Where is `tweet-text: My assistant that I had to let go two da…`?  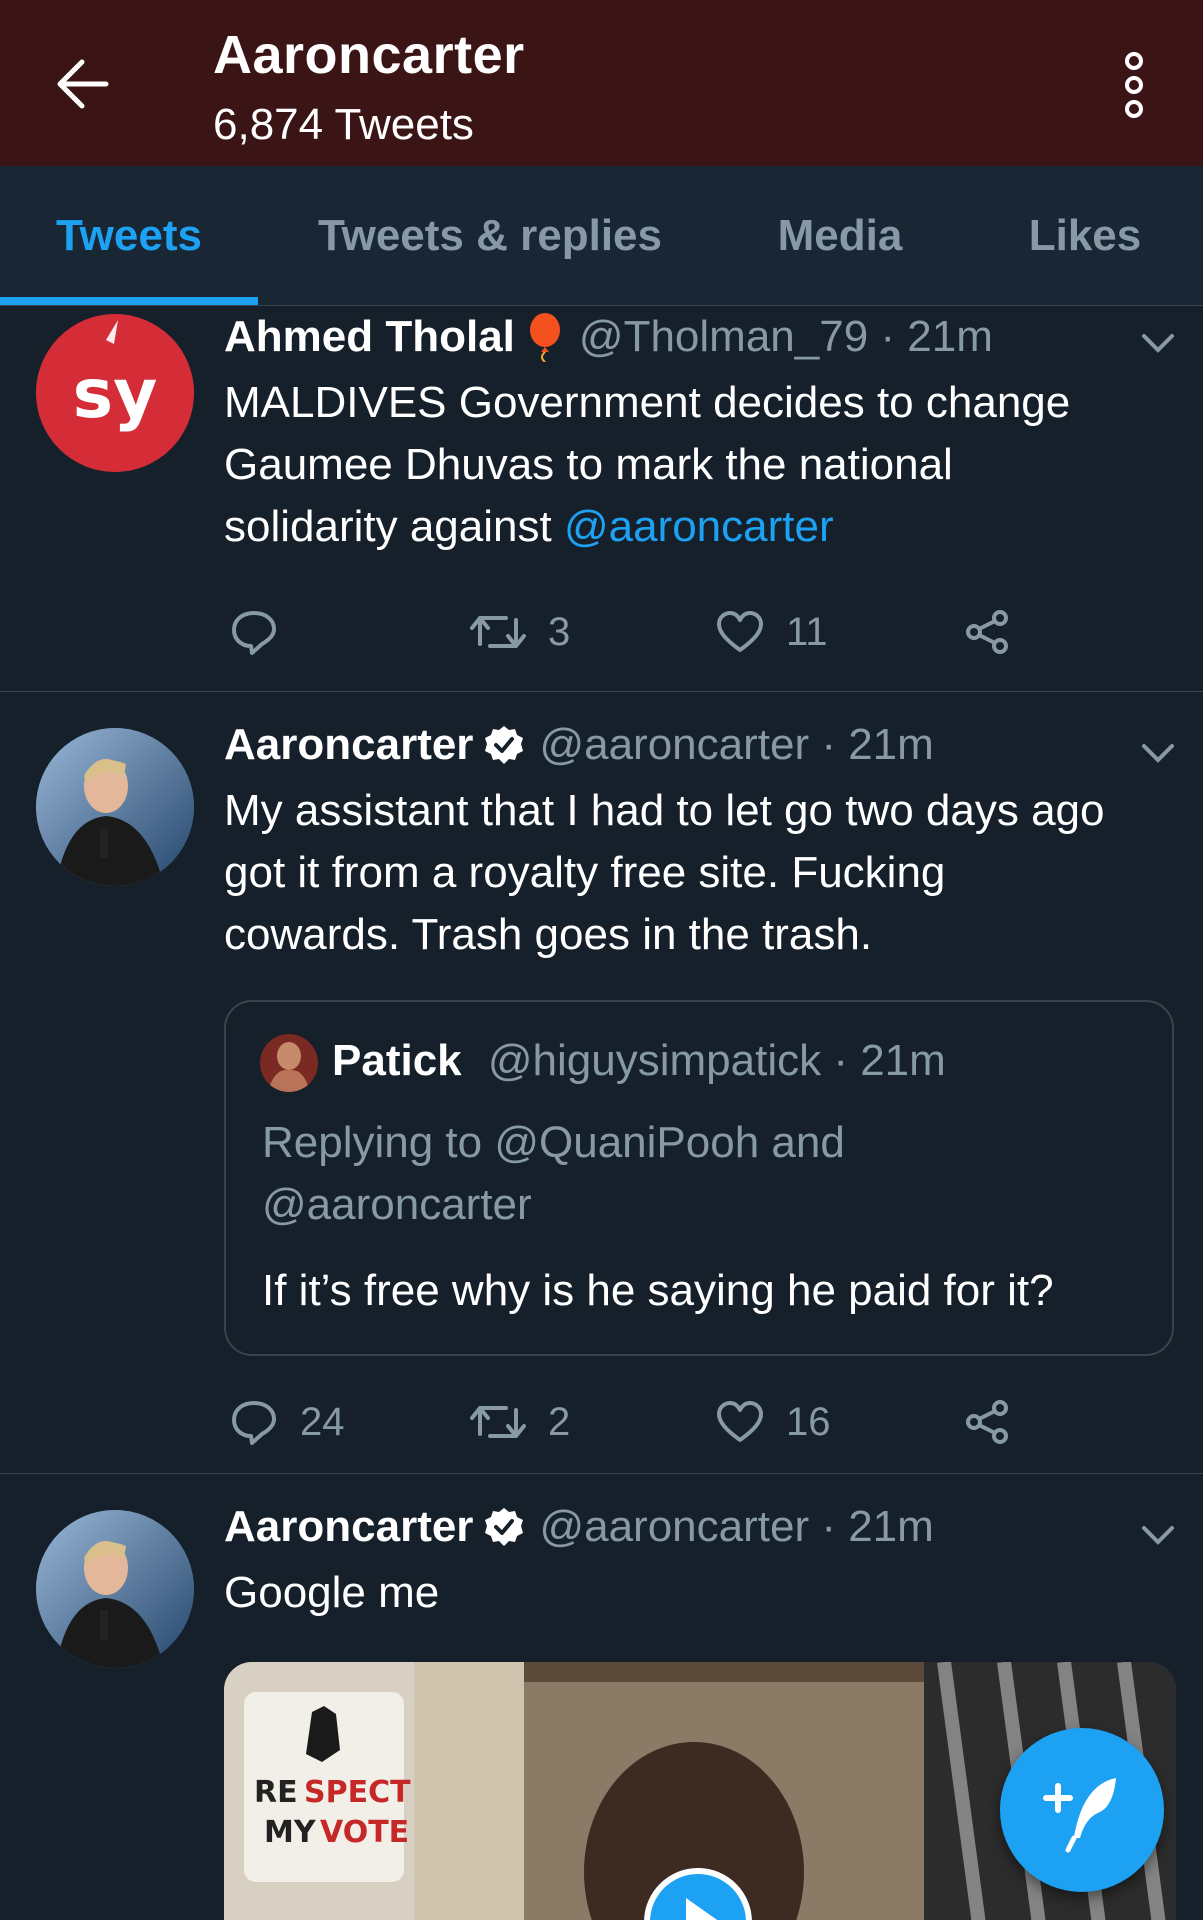 tweet-text: My assistant that I had to let go two da… is located at coordinates (704, 873).